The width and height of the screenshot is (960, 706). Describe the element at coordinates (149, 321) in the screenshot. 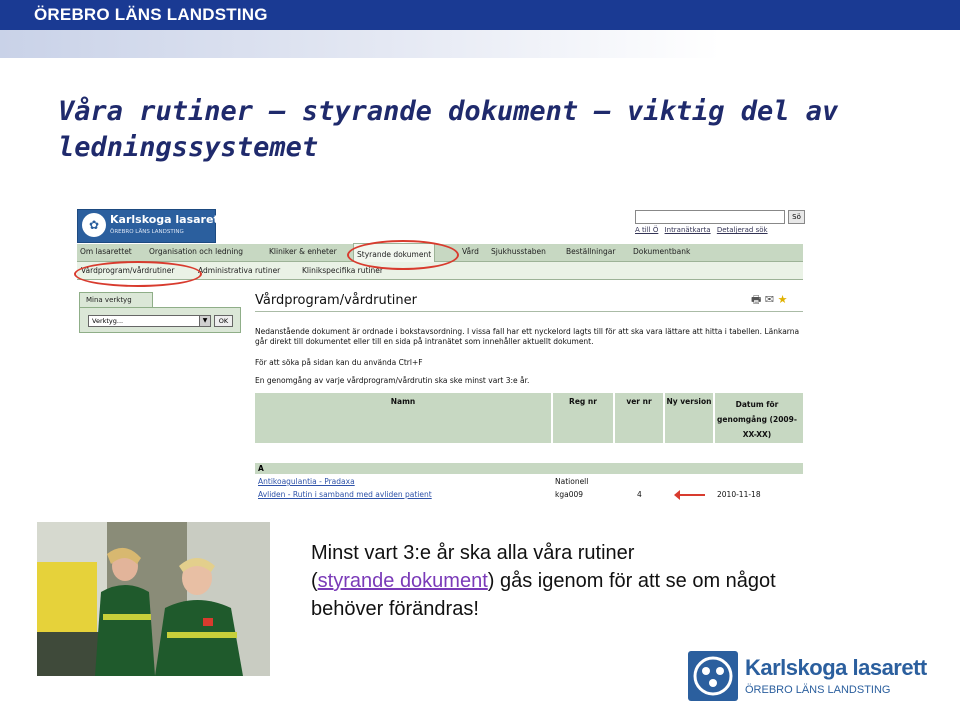

I see `tools-select: Verktyg... ▼` at that location.